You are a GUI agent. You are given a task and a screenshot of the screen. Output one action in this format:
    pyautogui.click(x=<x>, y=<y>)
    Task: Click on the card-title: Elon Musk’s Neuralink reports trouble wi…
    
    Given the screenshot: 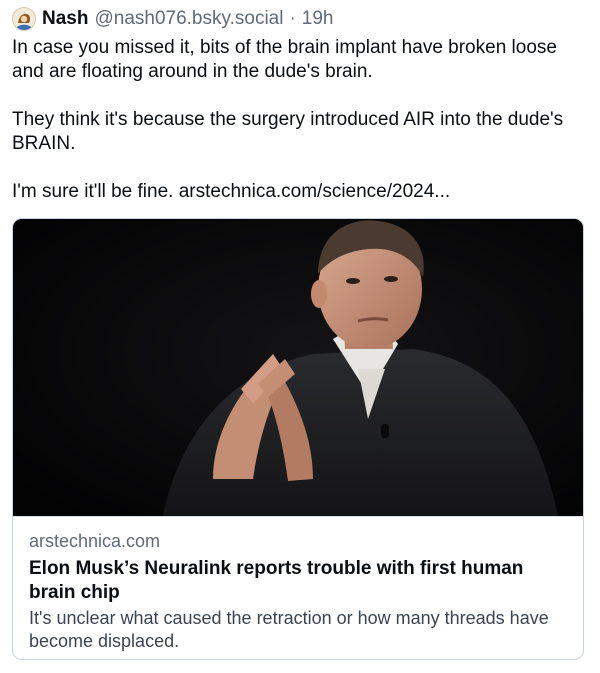 What is the action you would take?
    pyautogui.click(x=299, y=581)
    